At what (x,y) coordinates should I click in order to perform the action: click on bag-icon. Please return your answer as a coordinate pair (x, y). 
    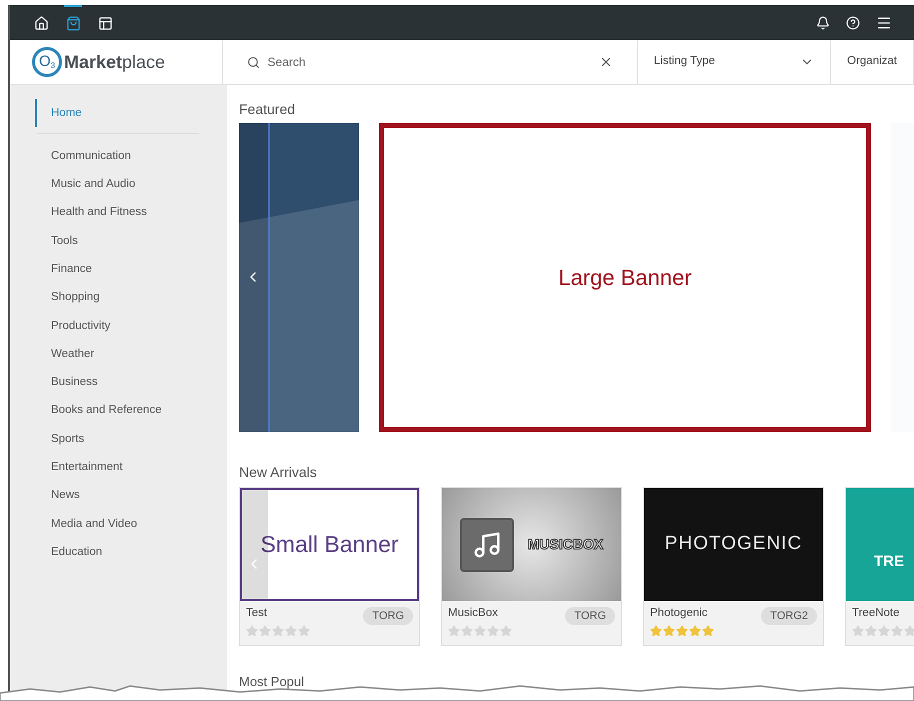
    Looking at the image, I should click on (73, 23).